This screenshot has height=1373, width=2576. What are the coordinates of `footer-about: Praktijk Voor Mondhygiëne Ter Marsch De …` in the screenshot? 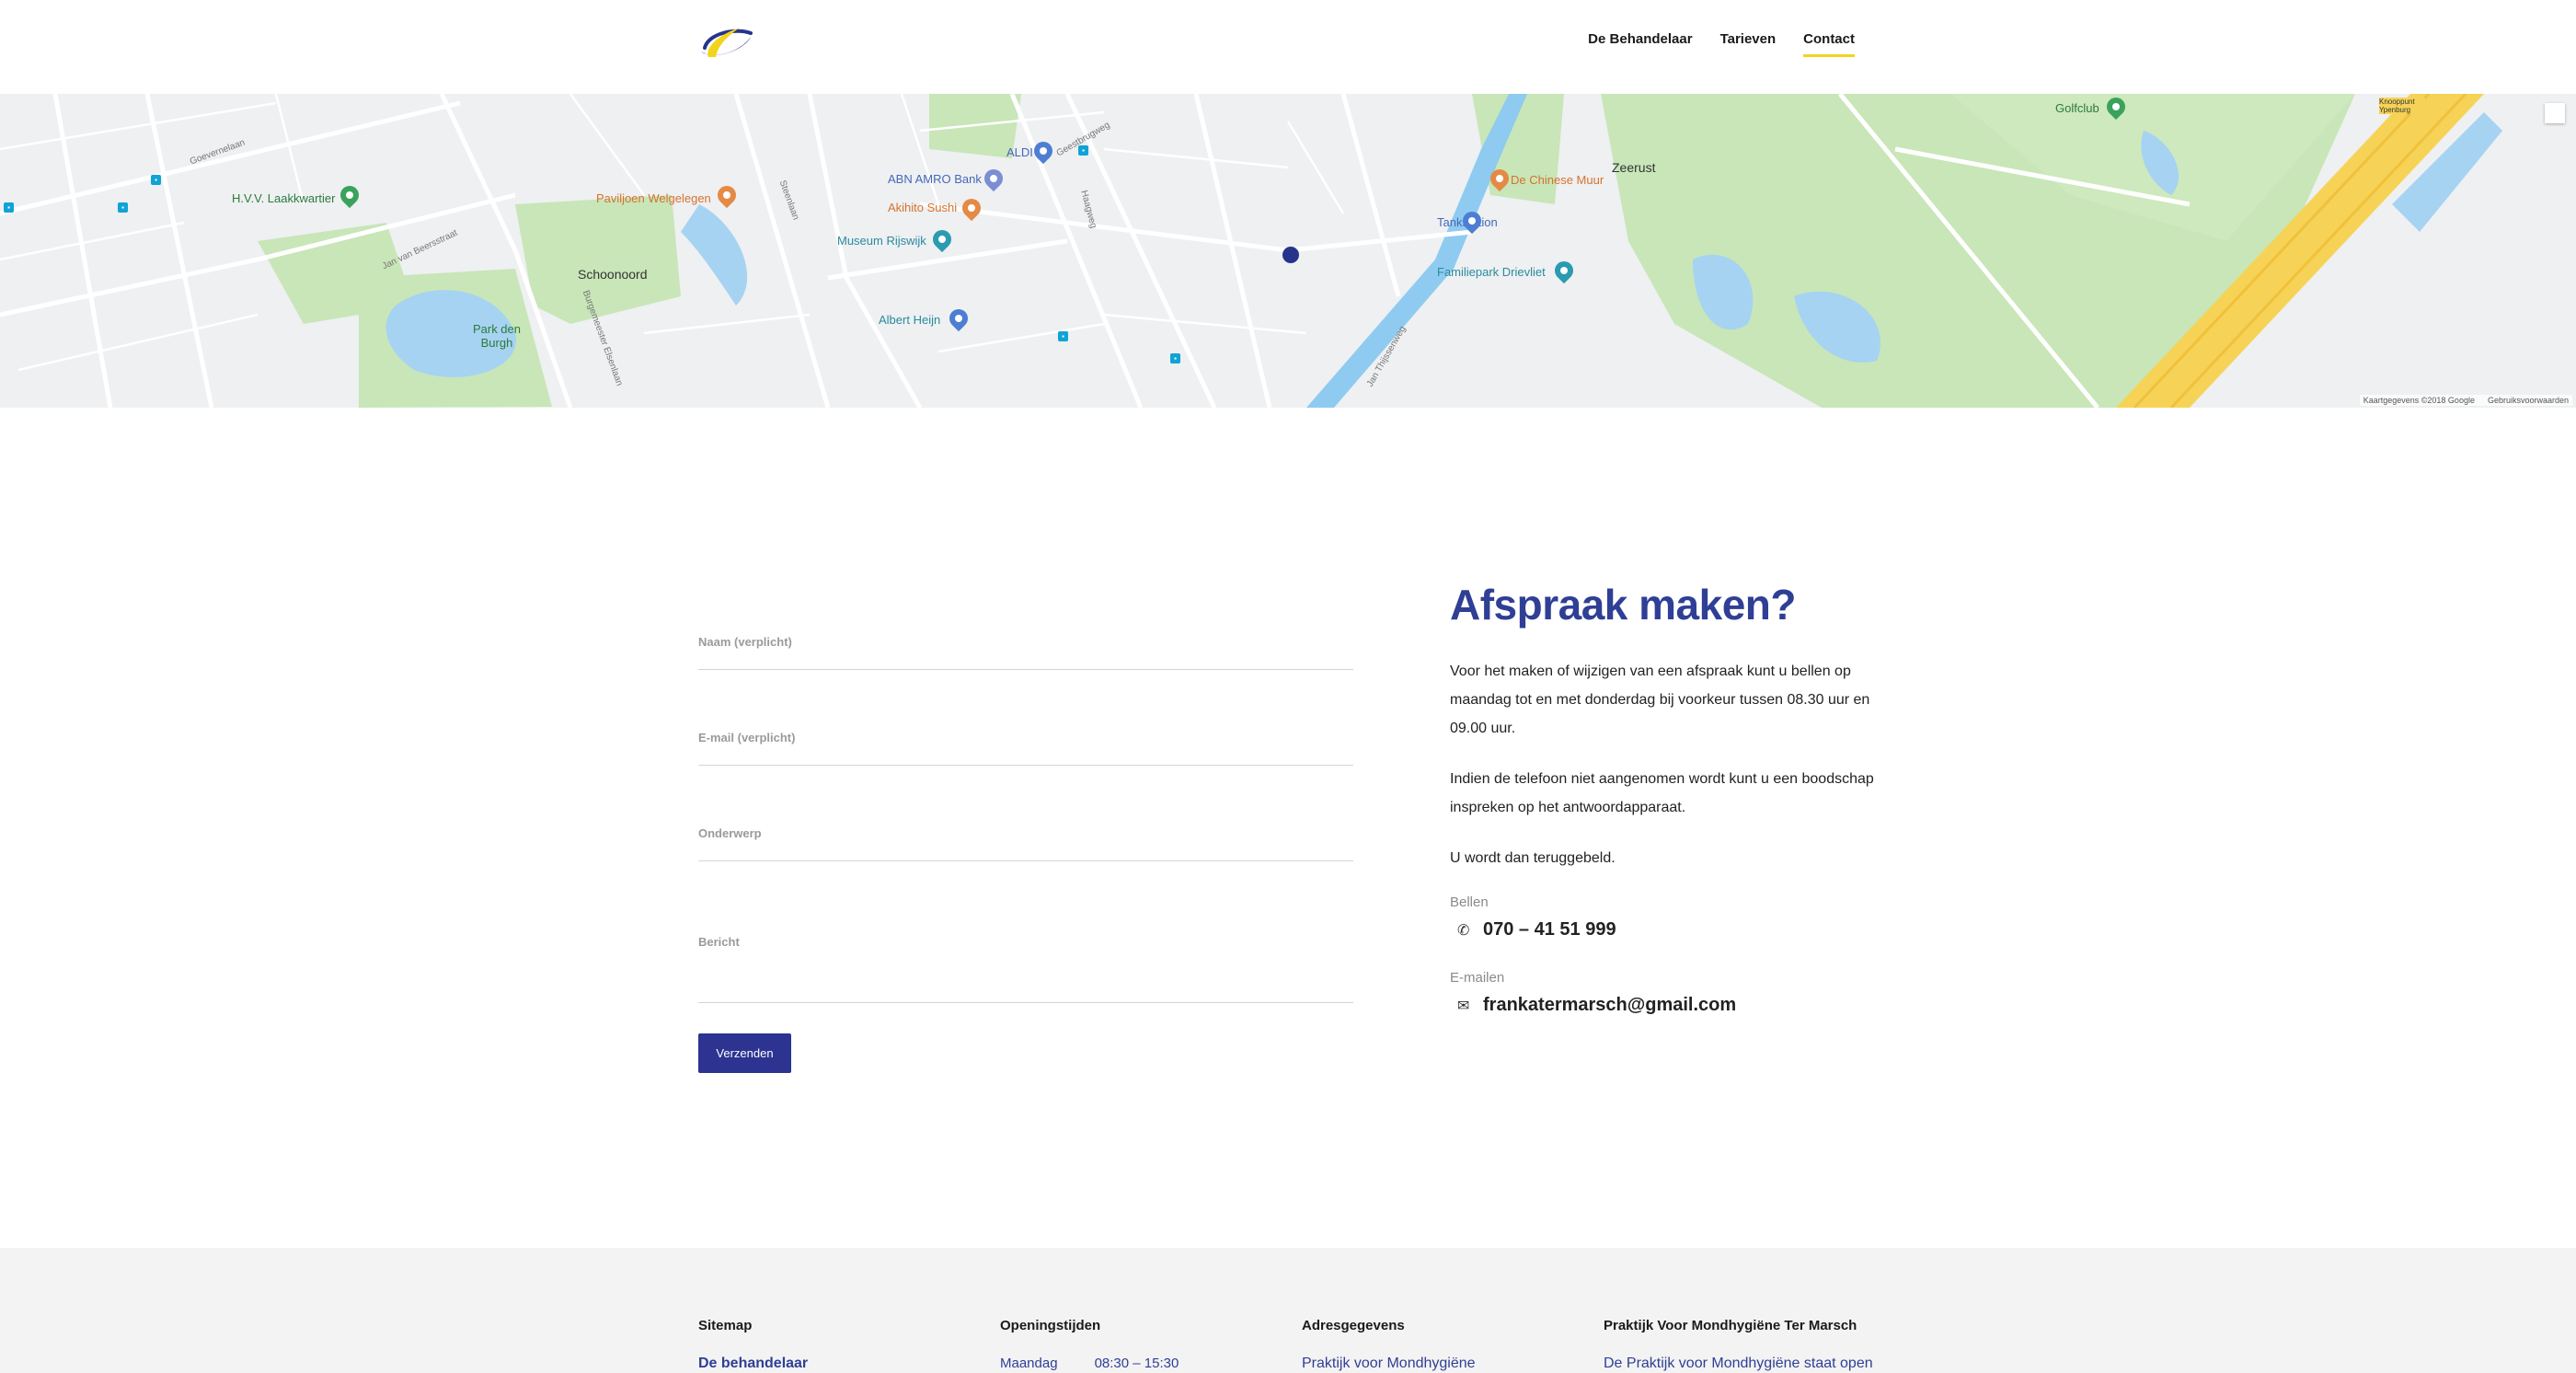 It's located at (1738, 1345).